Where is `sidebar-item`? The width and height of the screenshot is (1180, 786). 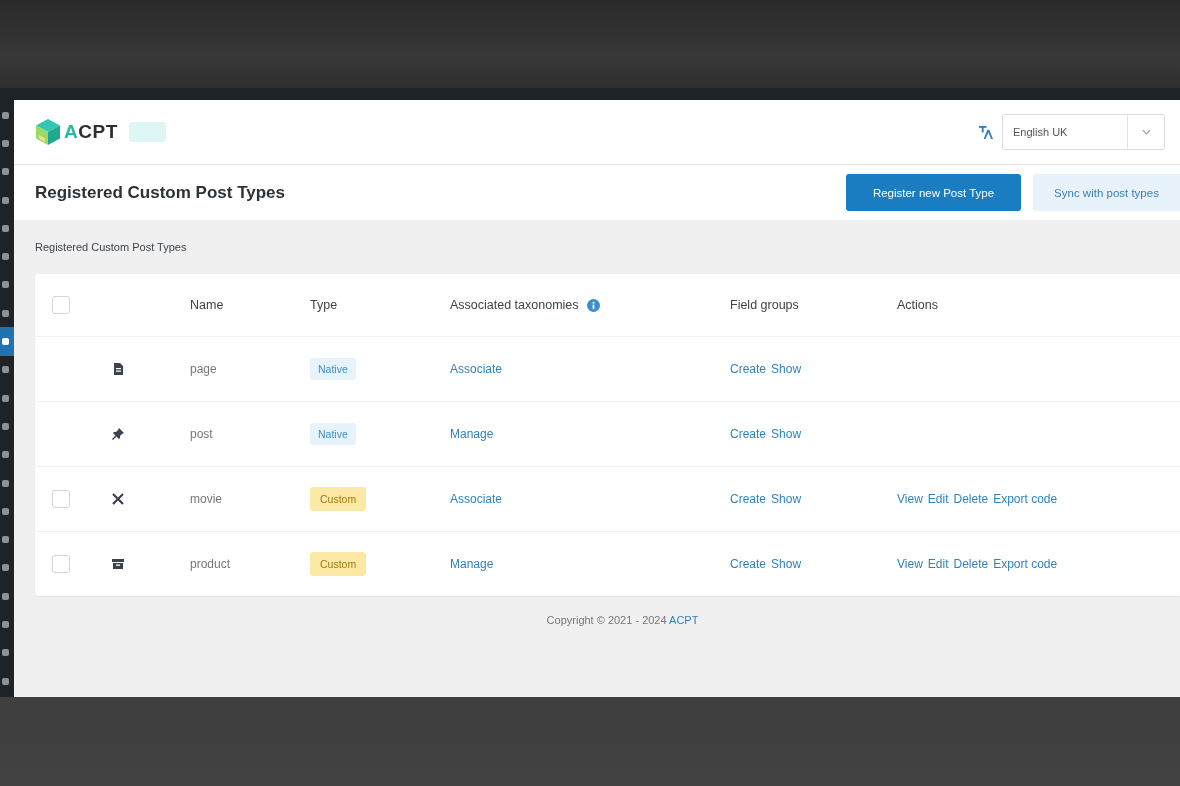
sidebar-item is located at coordinates (7, 341).